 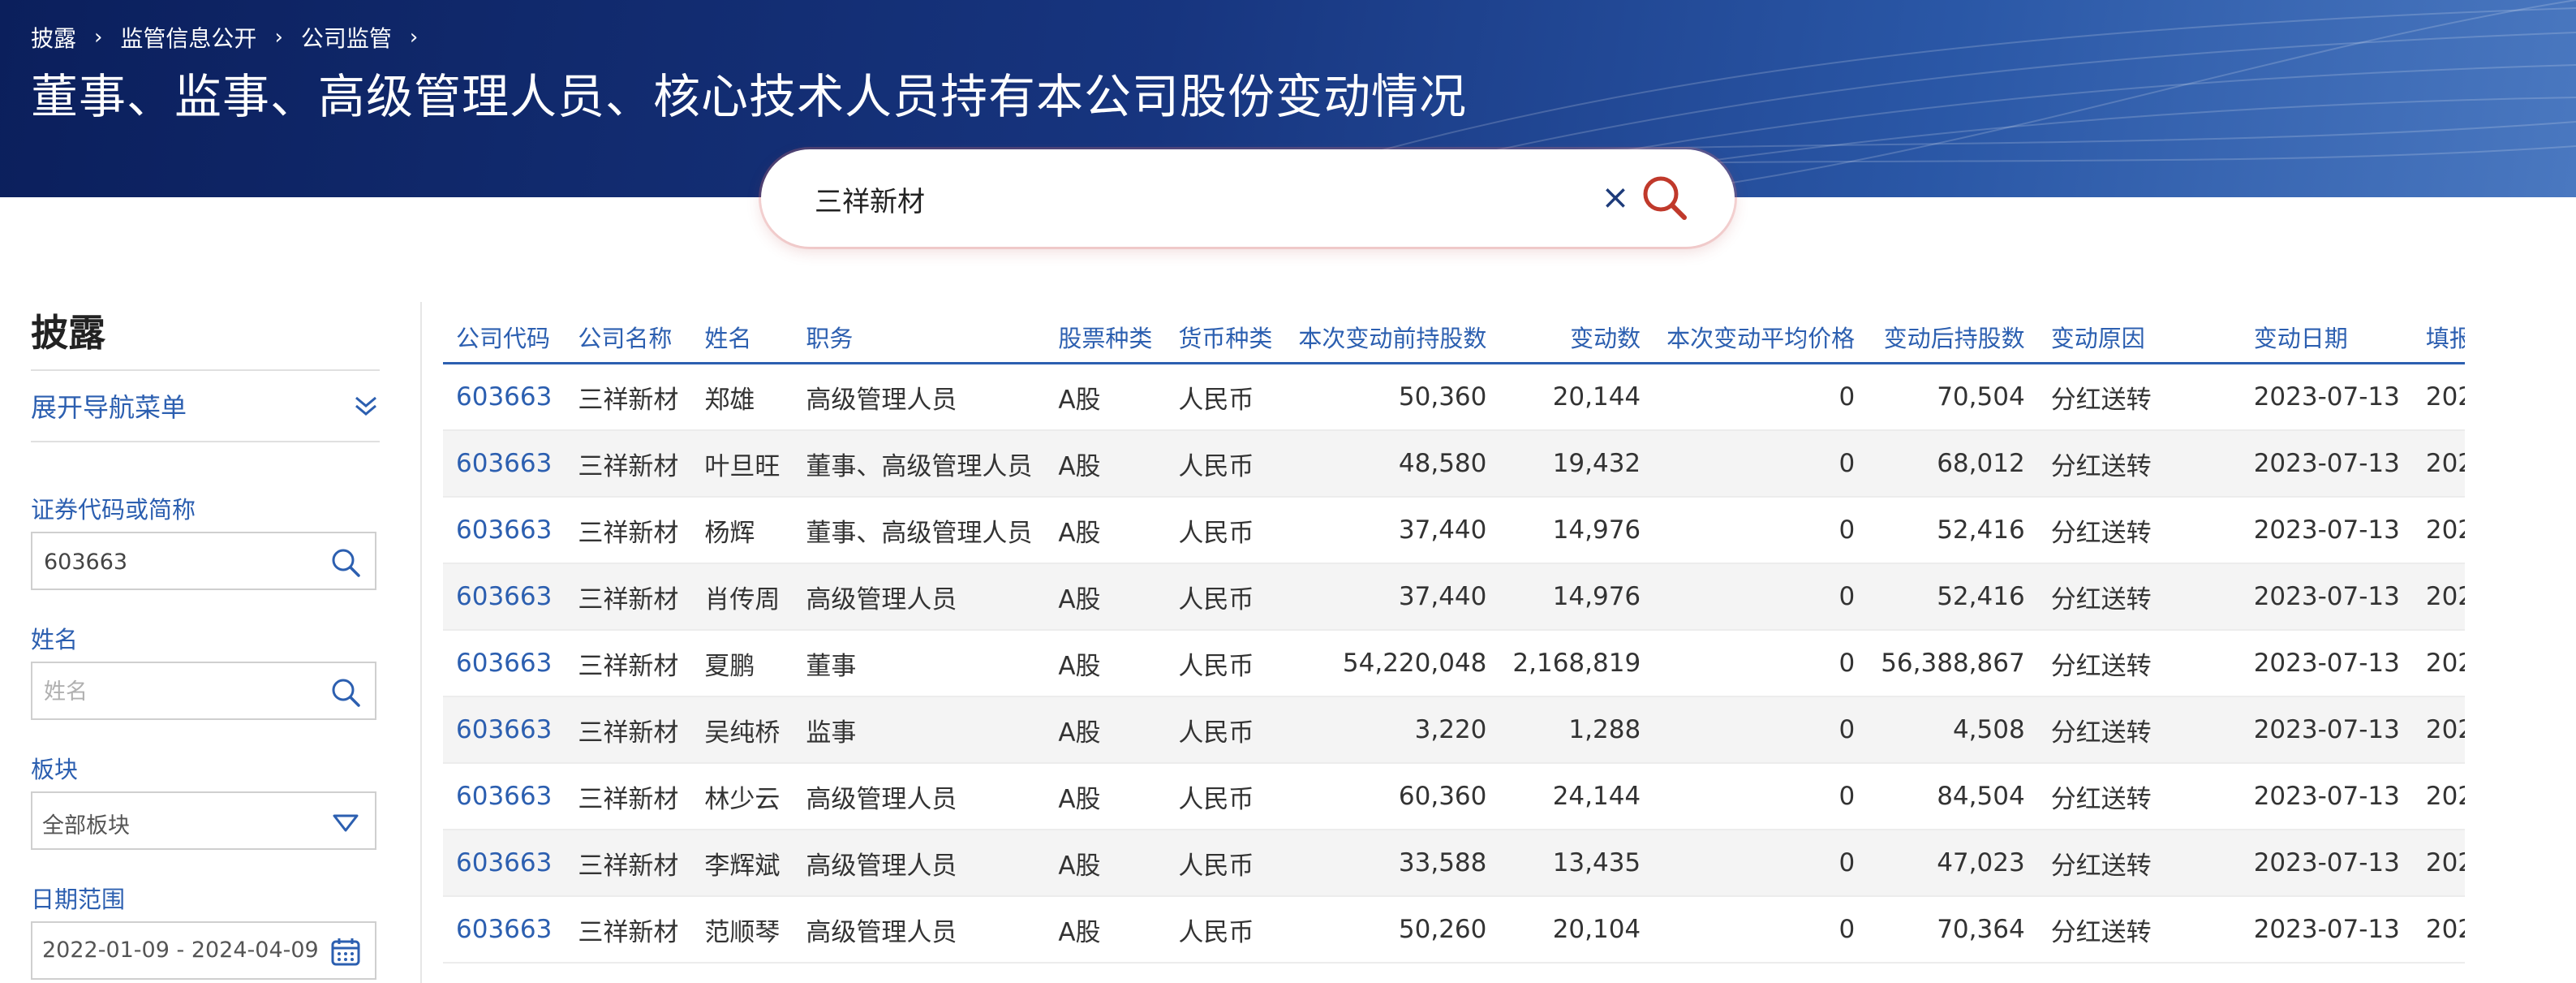 I want to click on board-filter-label: 板块, so click(x=55, y=769).